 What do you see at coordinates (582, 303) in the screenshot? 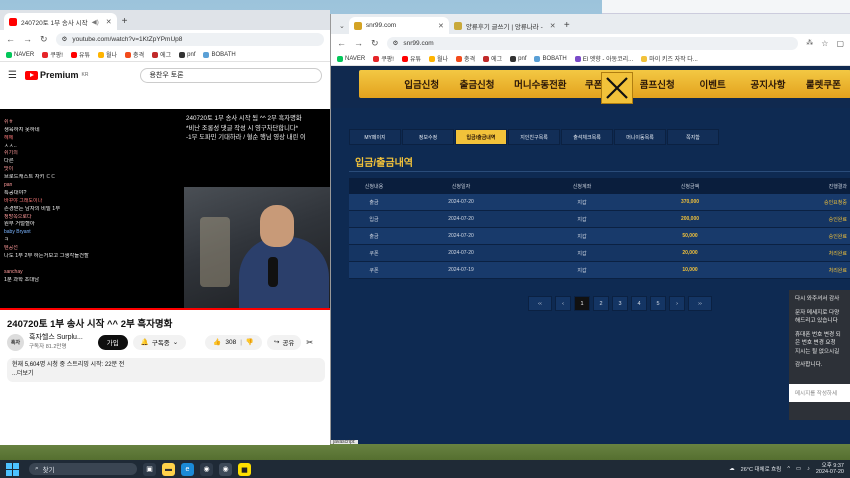
I see `page-button: 1` at bounding box center [582, 303].